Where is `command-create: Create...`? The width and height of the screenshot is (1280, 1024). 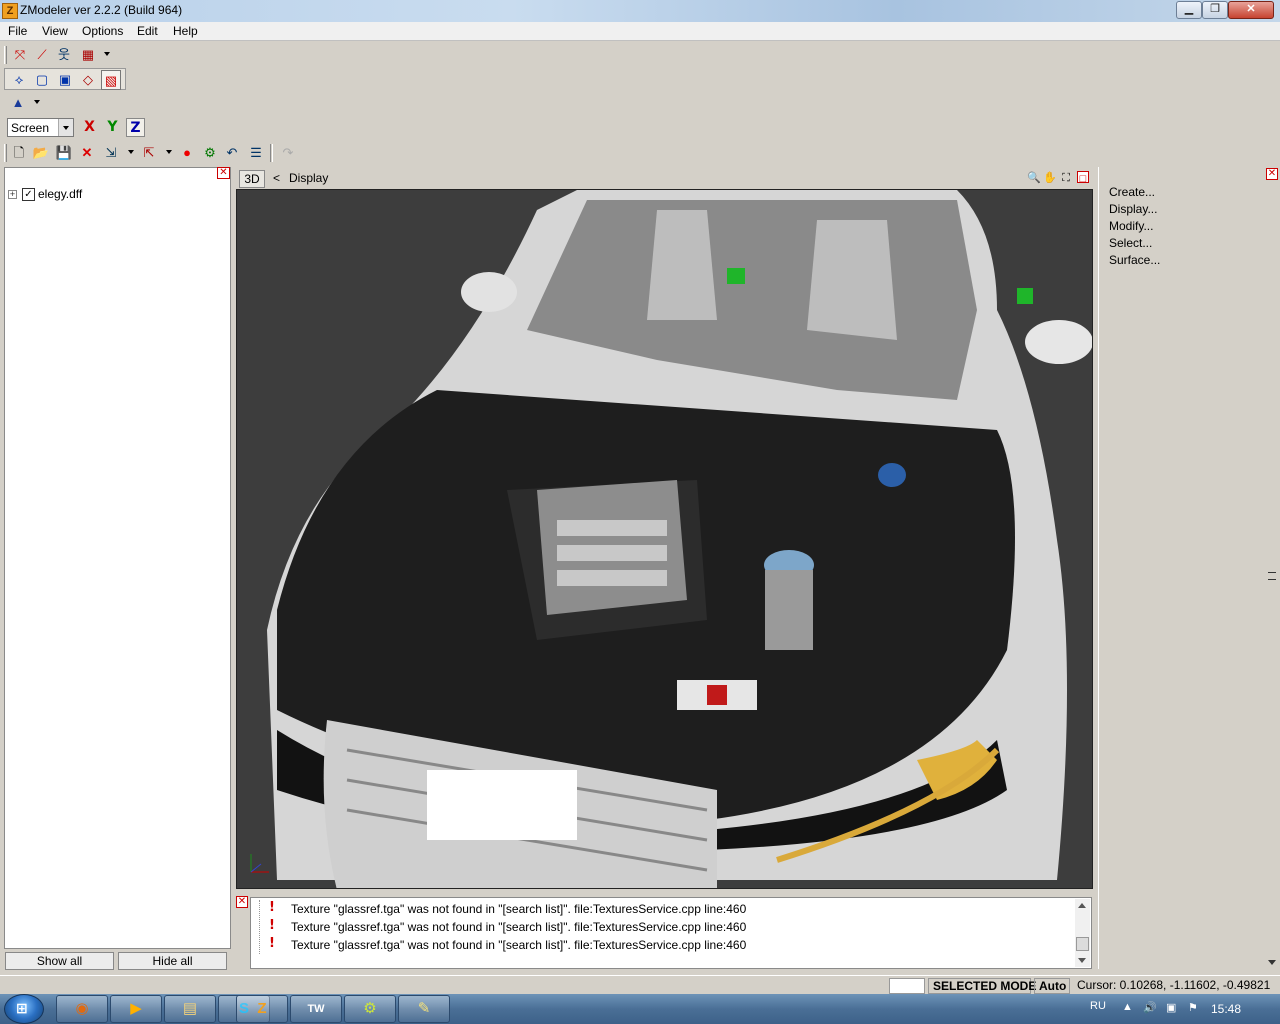
command-create: Create... is located at coordinates (1132, 192).